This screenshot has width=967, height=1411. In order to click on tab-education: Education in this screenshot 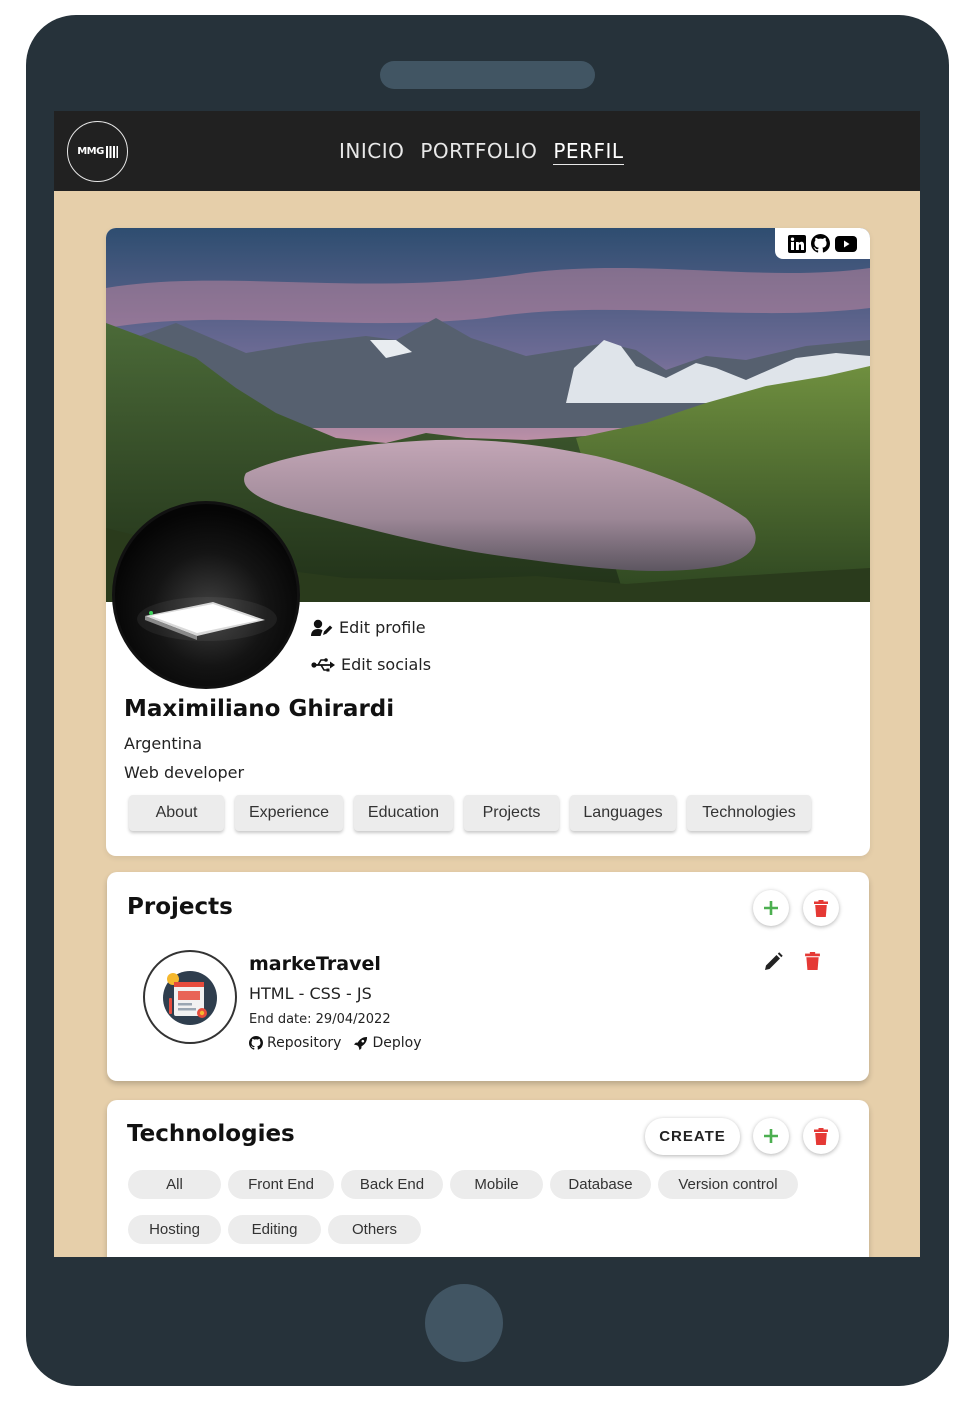, I will do `click(403, 813)`.